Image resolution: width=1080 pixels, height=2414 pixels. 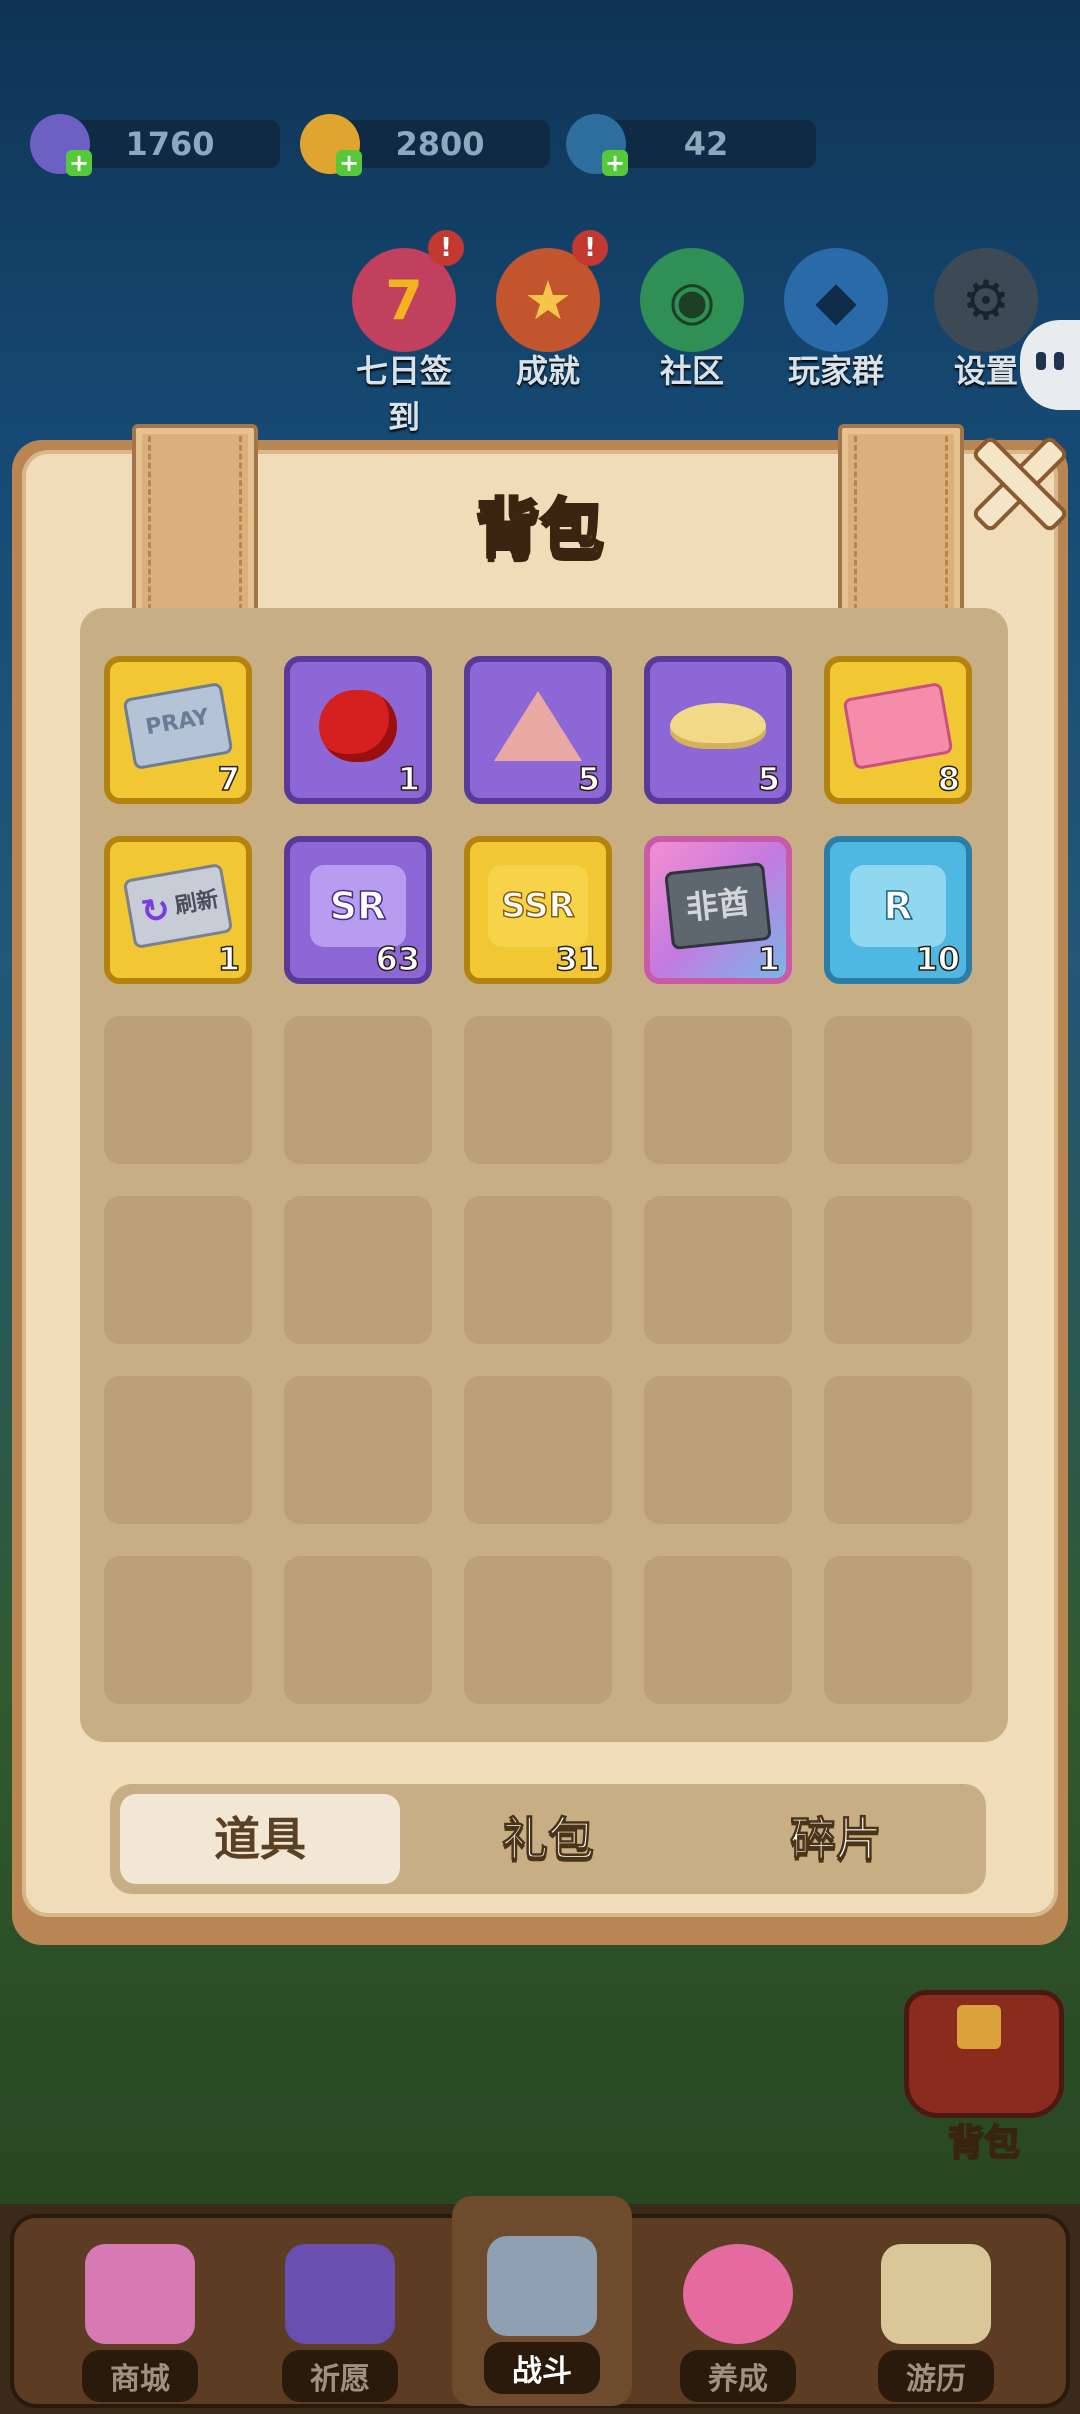 I want to click on backpack-button: 背包, so click(x=984, y=2077).